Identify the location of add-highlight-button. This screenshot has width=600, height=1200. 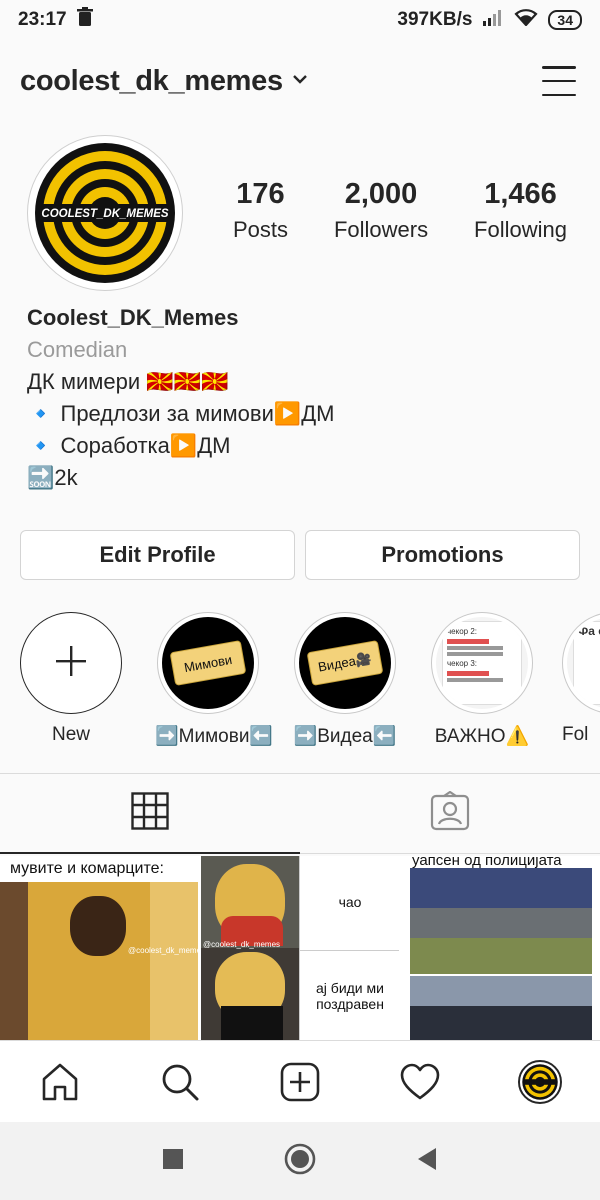
(71, 663).